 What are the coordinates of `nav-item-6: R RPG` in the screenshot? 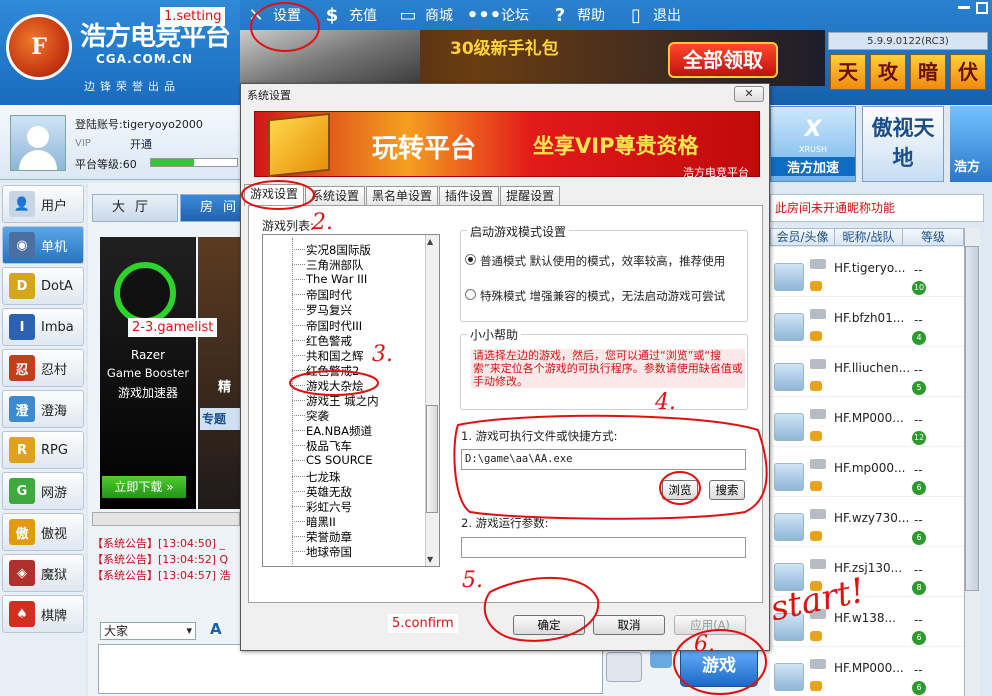 It's located at (43, 450).